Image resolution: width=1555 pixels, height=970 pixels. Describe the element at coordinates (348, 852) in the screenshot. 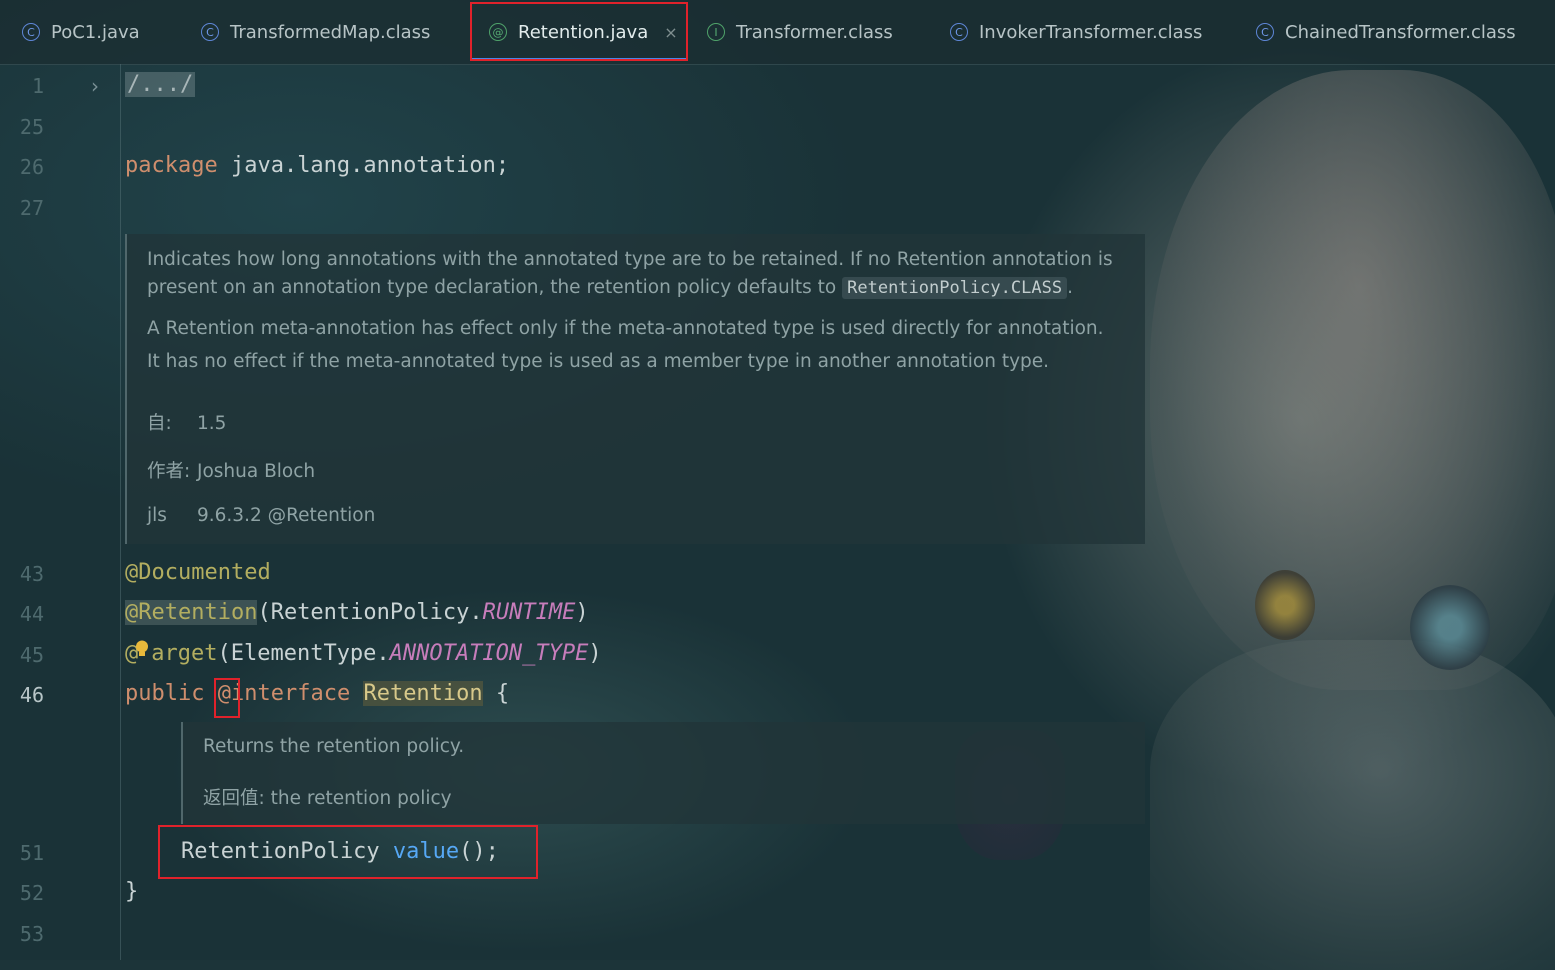

I see `highlight-box-value-method` at that location.